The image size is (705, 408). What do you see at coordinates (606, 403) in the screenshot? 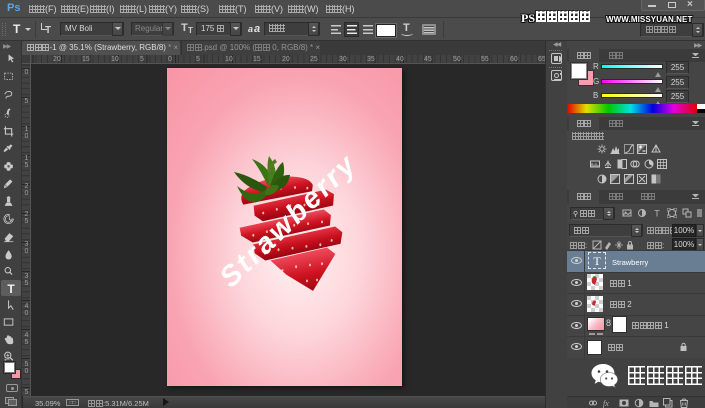
I see `svg-text: fx` at bounding box center [606, 403].